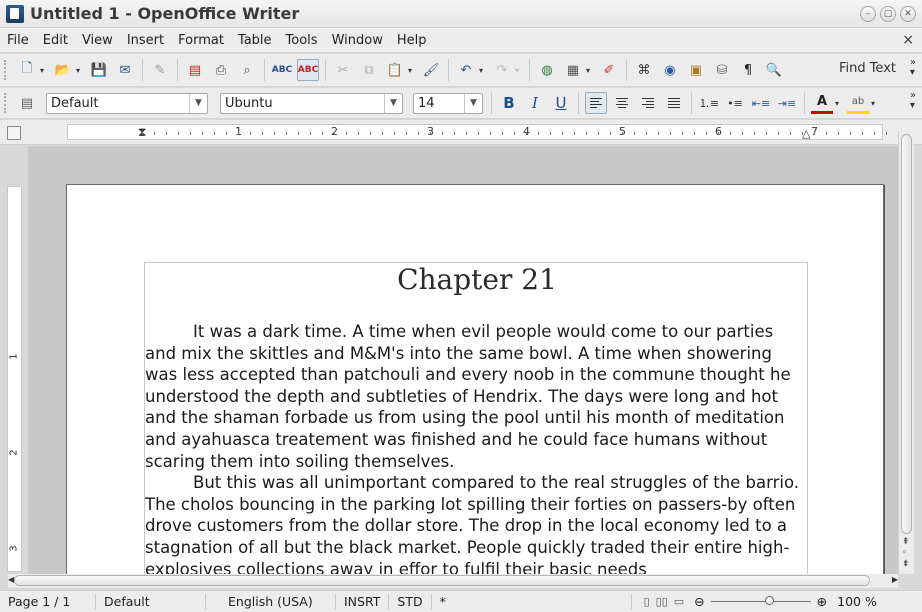  Describe the element at coordinates (431, 70) in the screenshot. I see `clone-format-icon: 🖌` at that location.